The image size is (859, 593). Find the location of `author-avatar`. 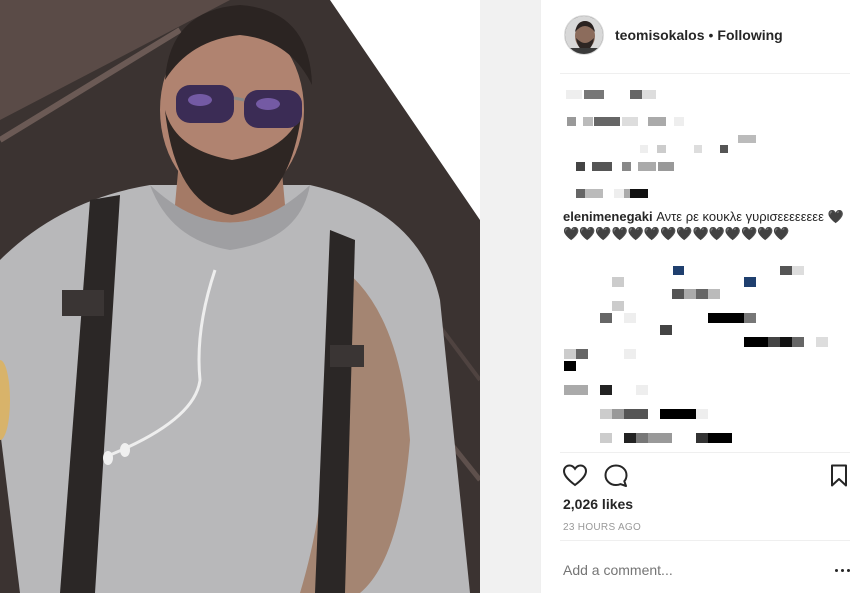

author-avatar is located at coordinates (584, 35).